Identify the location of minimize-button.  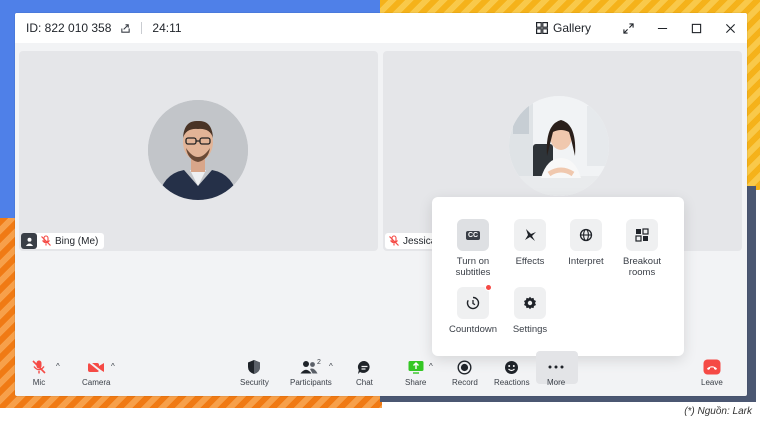
(662, 28).